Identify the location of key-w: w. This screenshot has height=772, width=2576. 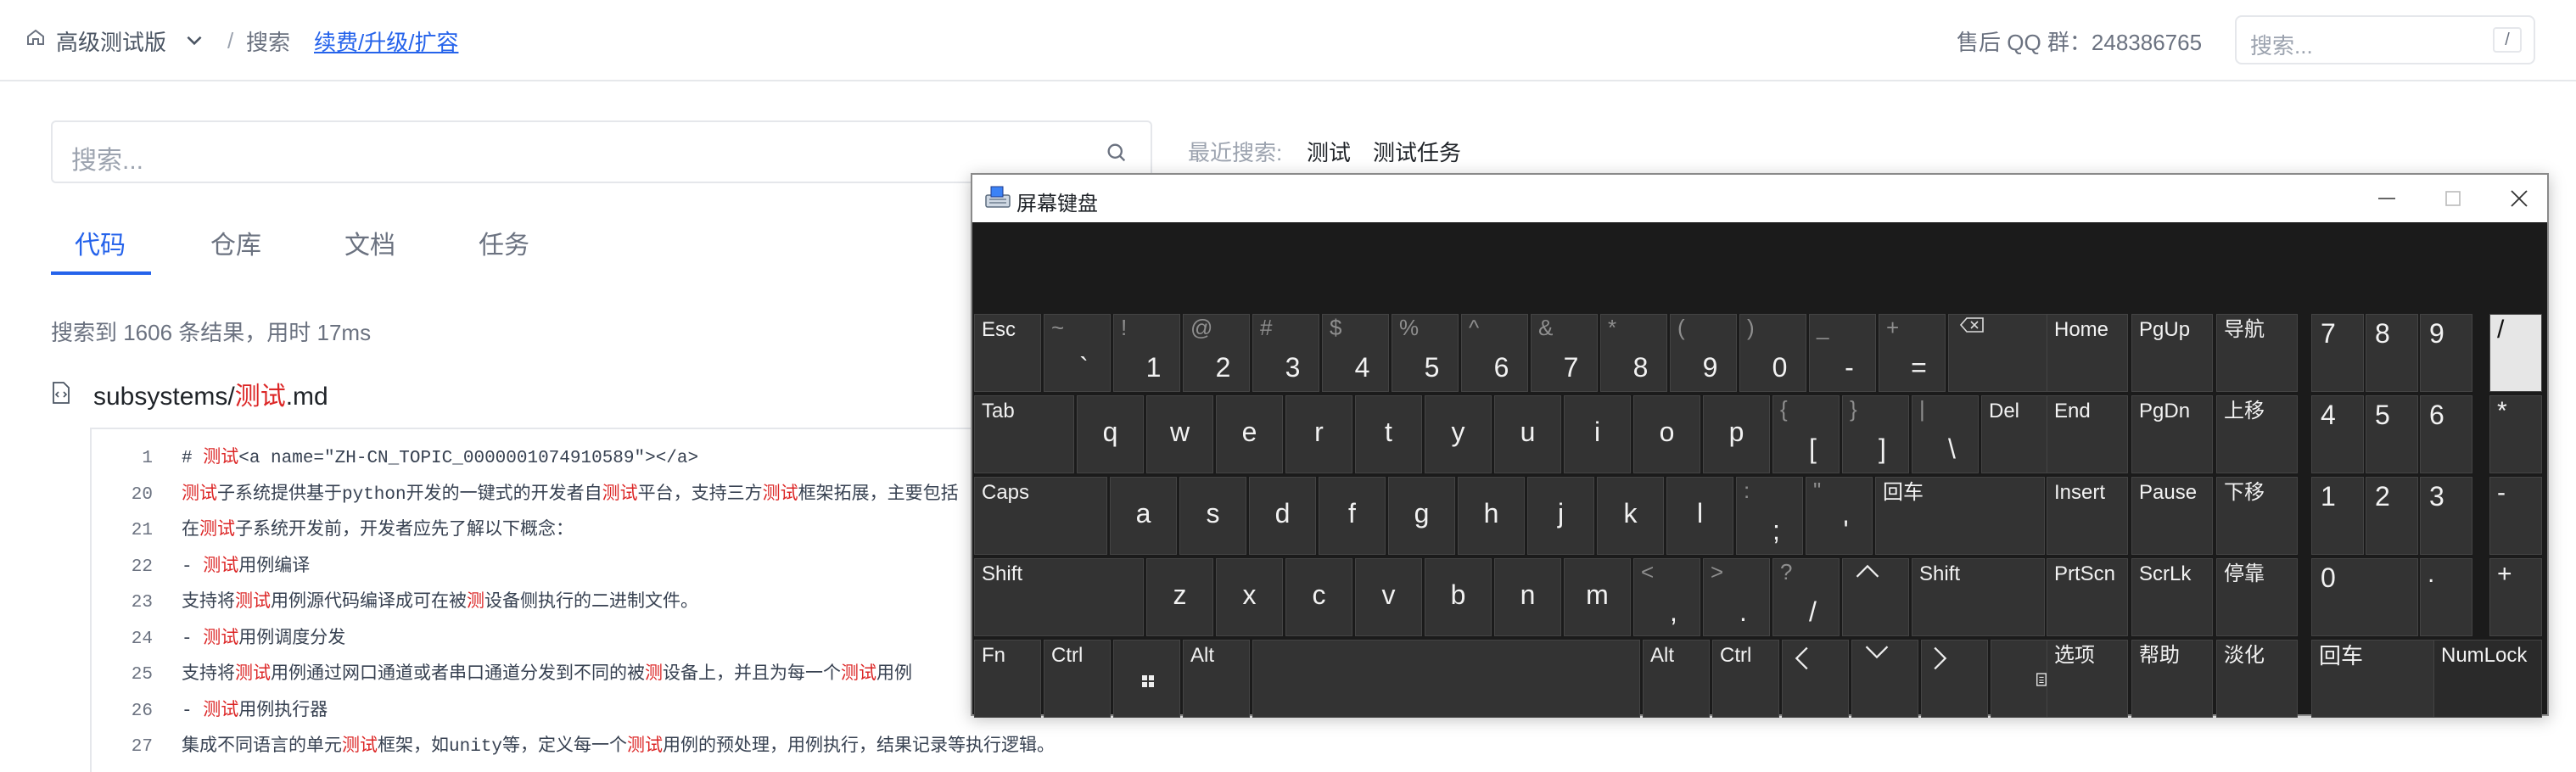
(1179, 434).